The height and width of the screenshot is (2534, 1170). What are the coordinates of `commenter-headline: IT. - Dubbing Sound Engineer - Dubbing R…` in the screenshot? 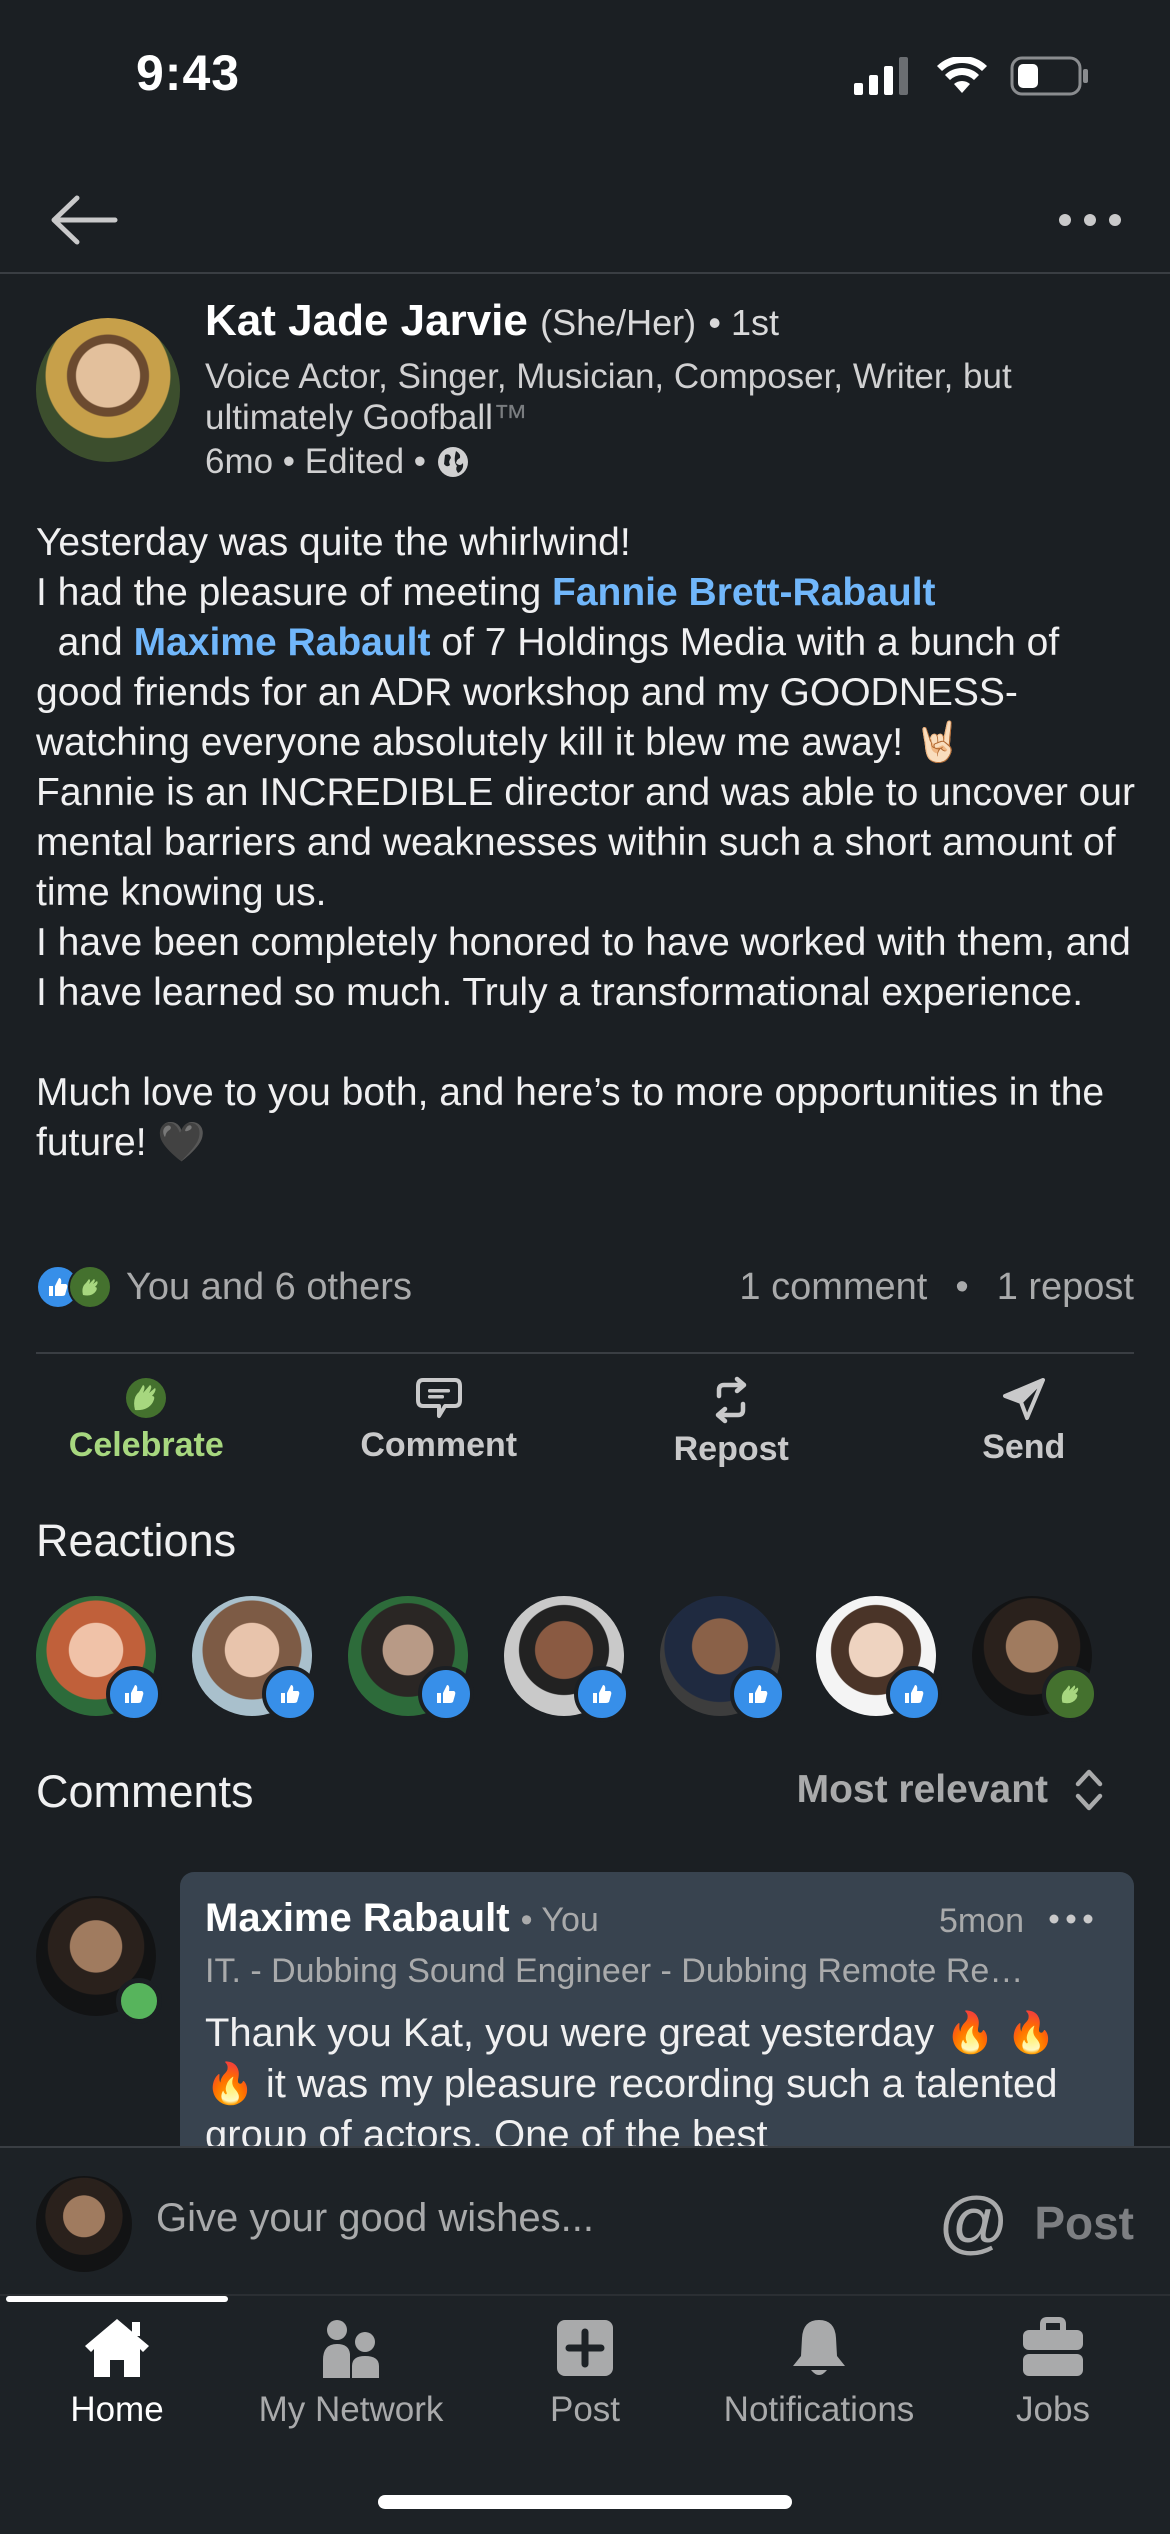 It's located at (615, 1971).